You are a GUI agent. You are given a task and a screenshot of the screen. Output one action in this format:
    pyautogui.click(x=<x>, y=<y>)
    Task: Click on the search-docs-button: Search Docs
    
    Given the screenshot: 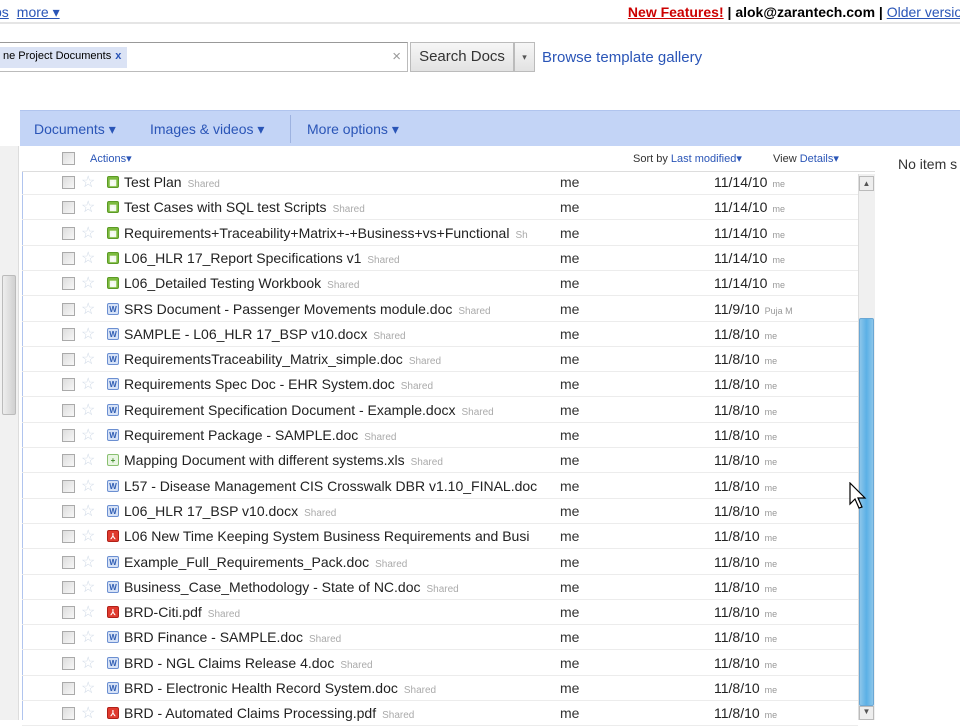 What is the action you would take?
    pyautogui.click(x=462, y=57)
    